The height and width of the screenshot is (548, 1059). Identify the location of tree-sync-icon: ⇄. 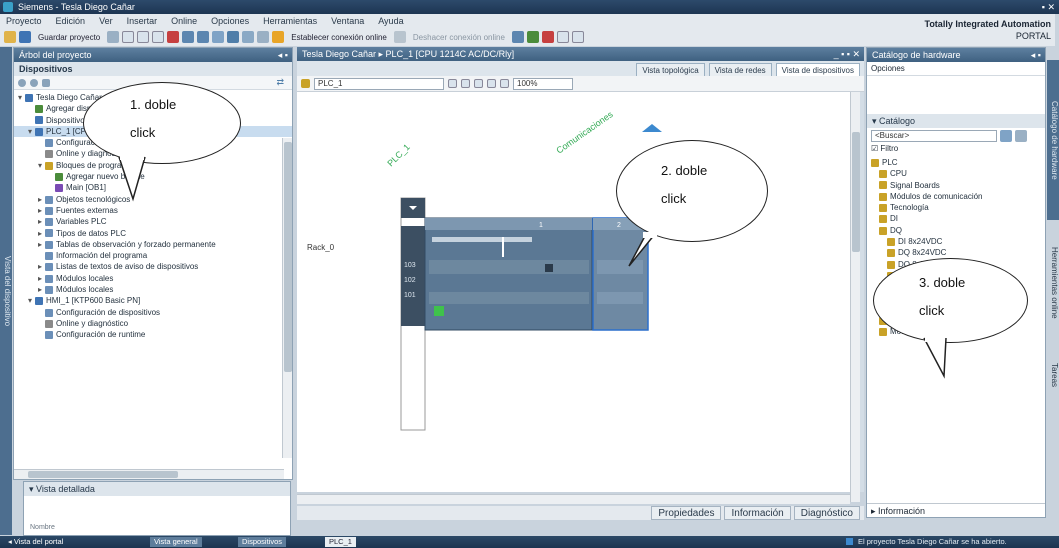
(280, 82).